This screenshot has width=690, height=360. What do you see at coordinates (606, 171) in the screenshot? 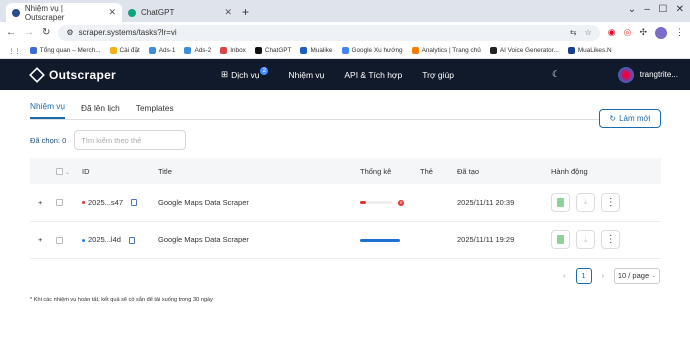
I see `col-actions: Hành động` at bounding box center [606, 171].